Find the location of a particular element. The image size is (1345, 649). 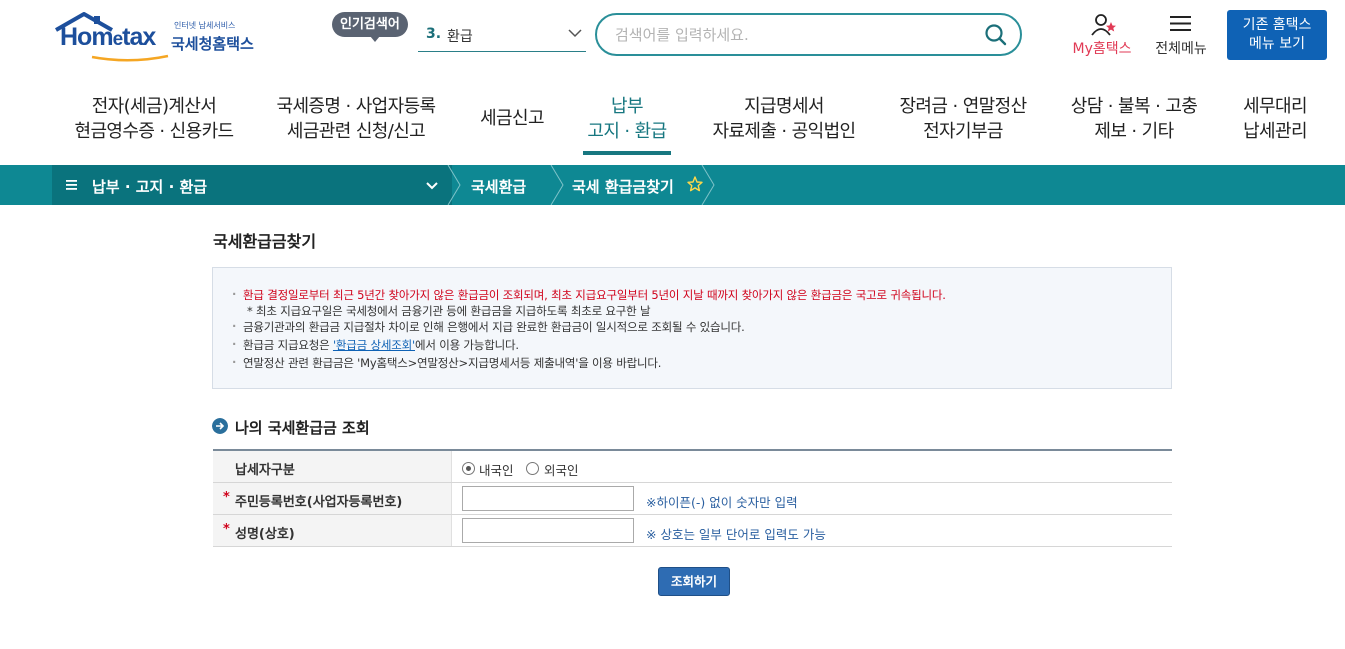

gnb-payment-statements: 지급명세서 자료제출 · 공익법인 is located at coordinates (784, 121).